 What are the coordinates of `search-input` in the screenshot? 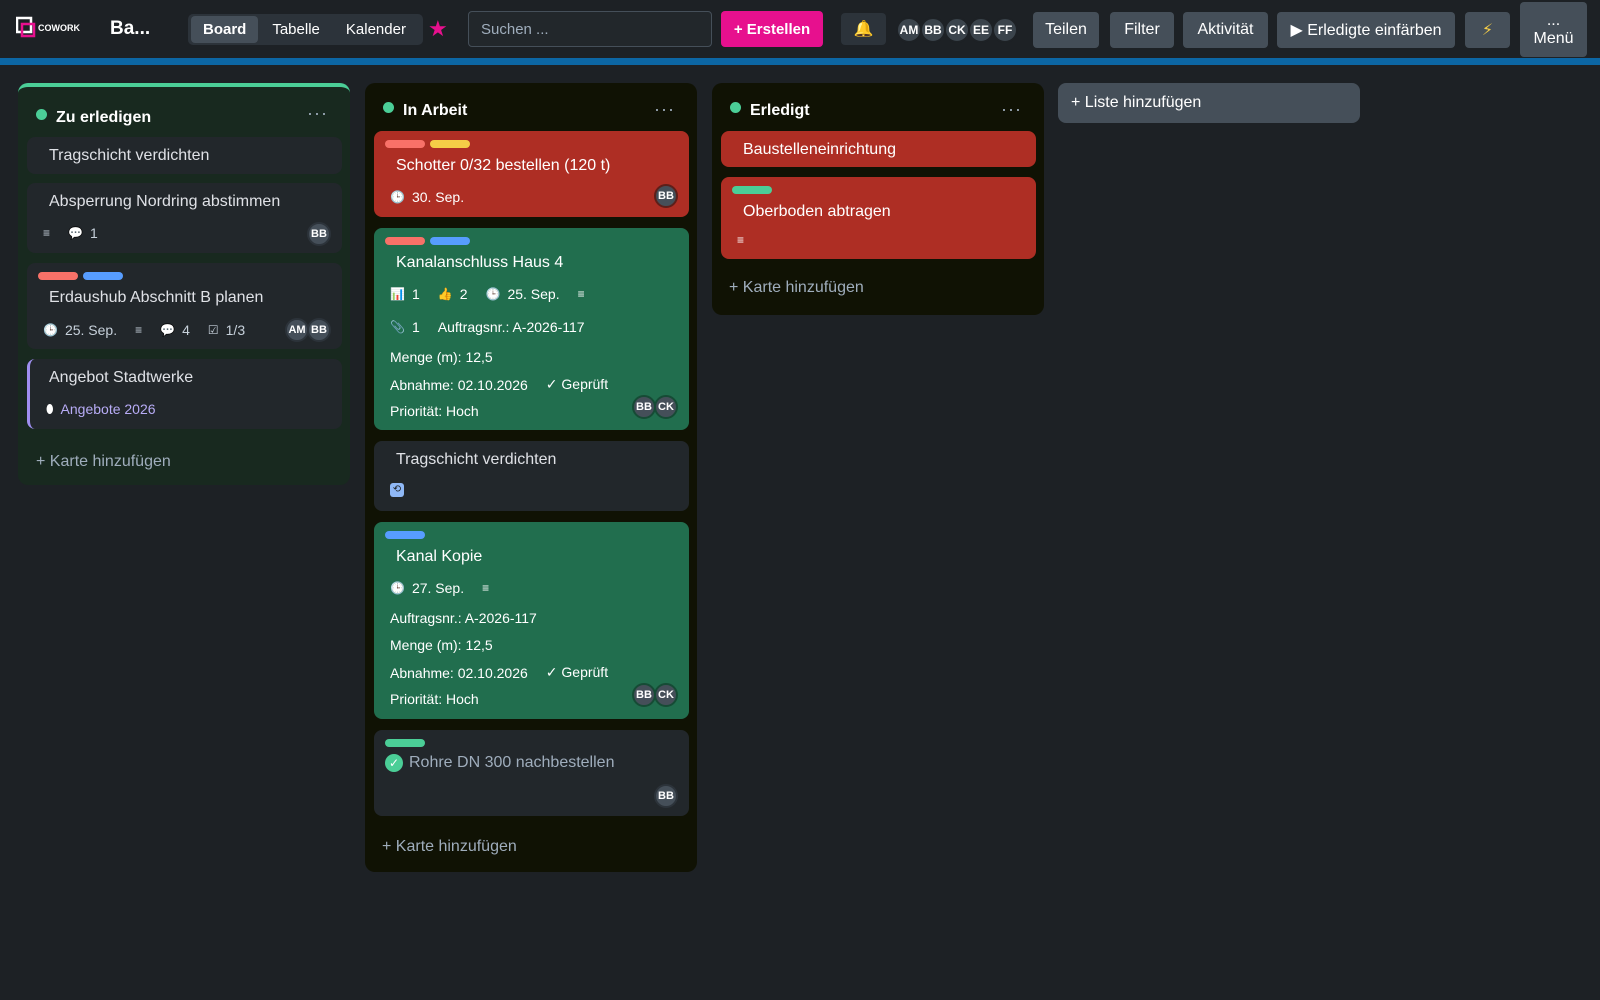 It's located at (590, 29).